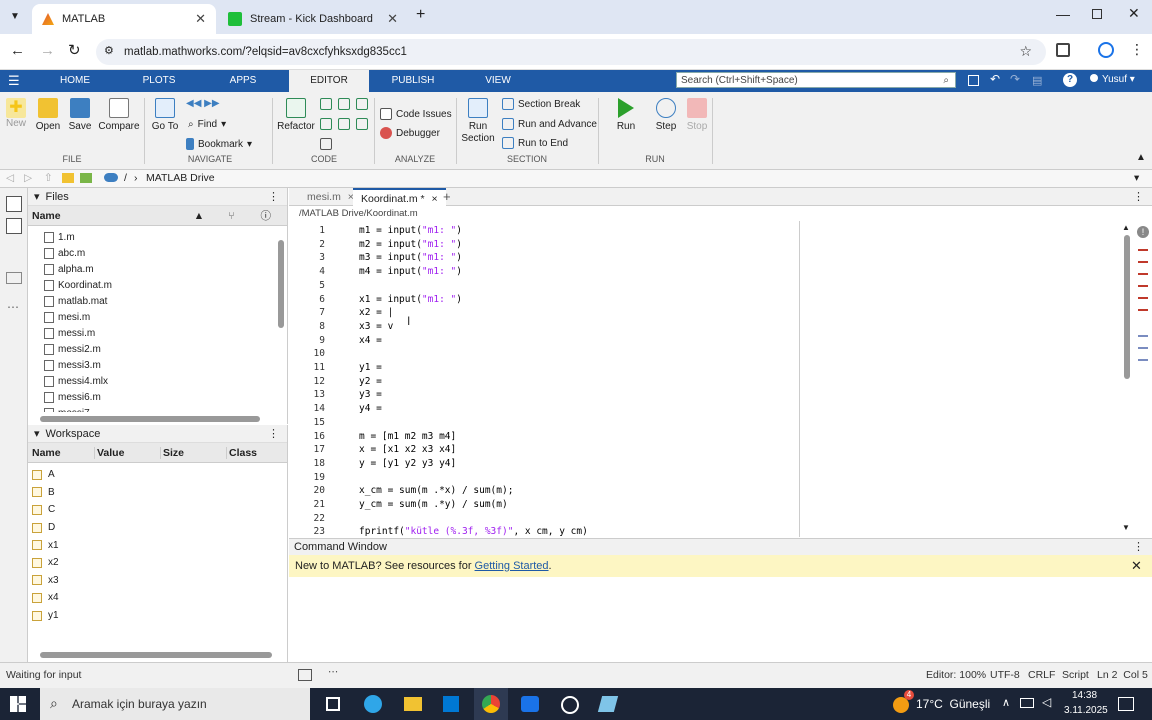 This screenshot has width=1152, height=720. I want to click on path-dropdown-icon: ▾, so click(1136, 178).